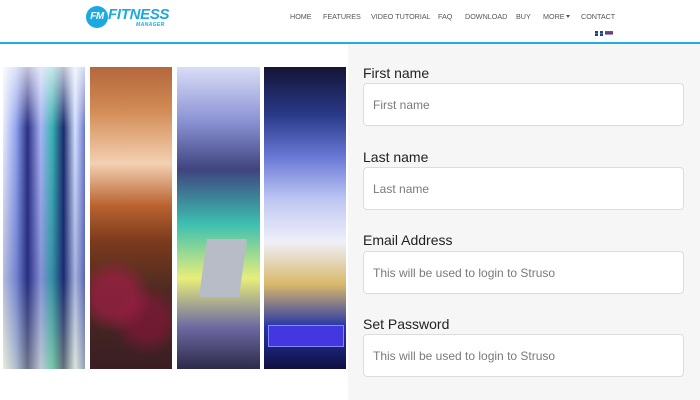 This screenshot has height=400, width=700. I want to click on email-input, so click(523, 272).